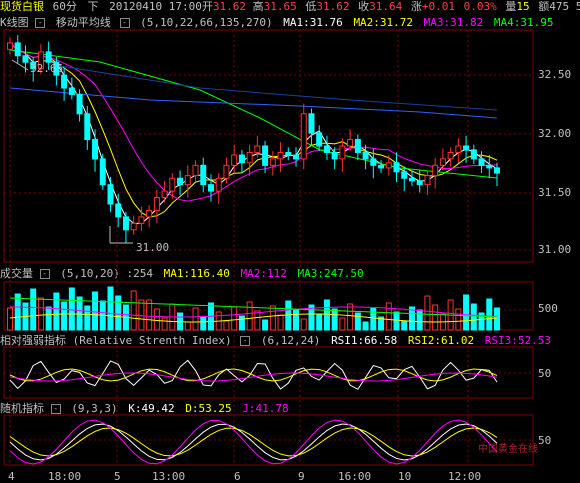 This screenshot has width=580, height=483. What do you see at coordinates (11, 476) in the screenshot?
I see `x-label: 4` at bounding box center [11, 476].